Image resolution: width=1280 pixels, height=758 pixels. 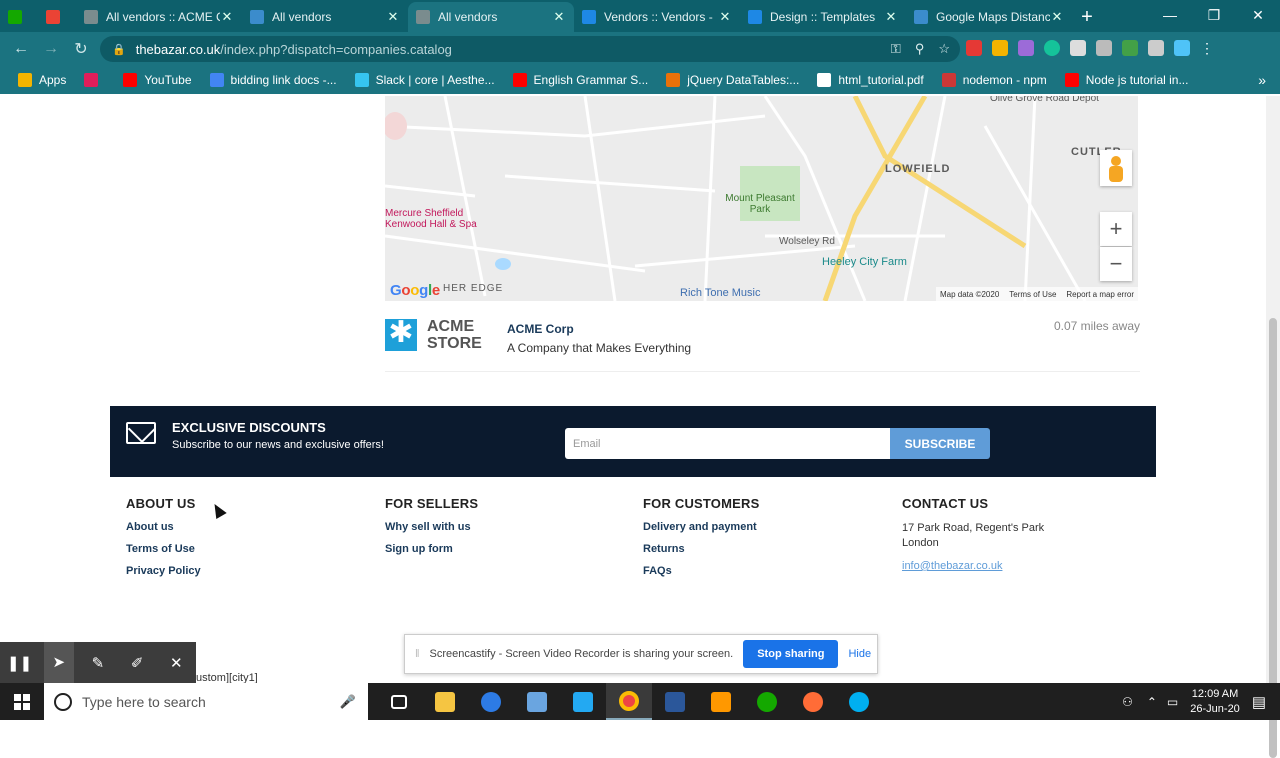 What do you see at coordinates (1208, 48) in the screenshot?
I see `menu-dots-icon: ⋮` at bounding box center [1208, 48].